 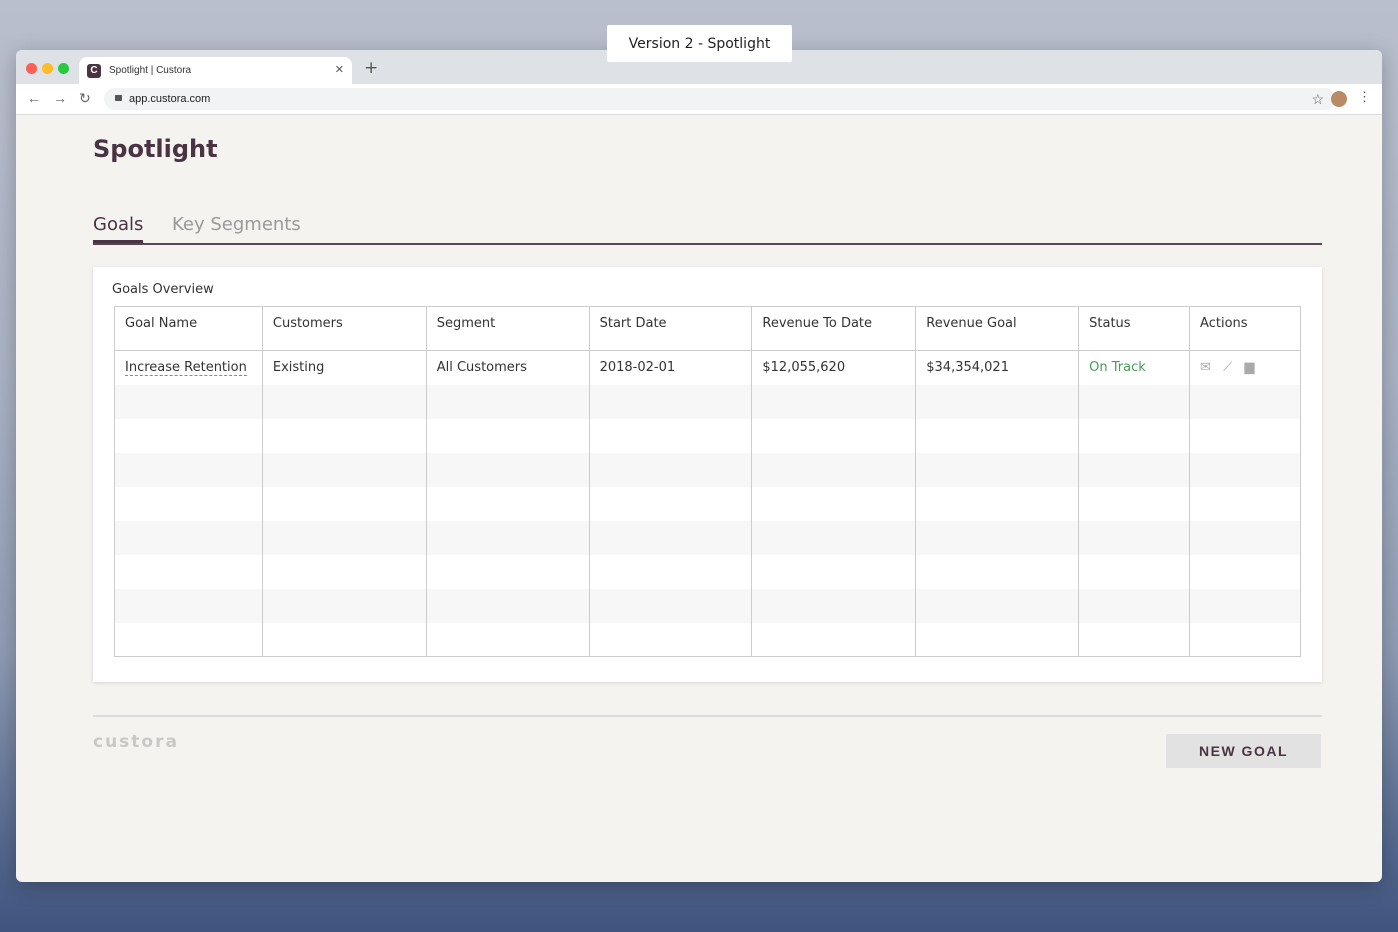 What do you see at coordinates (344, 328) in the screenshot?
I see `col-customers: Customers` at bounding box center [344, 328].